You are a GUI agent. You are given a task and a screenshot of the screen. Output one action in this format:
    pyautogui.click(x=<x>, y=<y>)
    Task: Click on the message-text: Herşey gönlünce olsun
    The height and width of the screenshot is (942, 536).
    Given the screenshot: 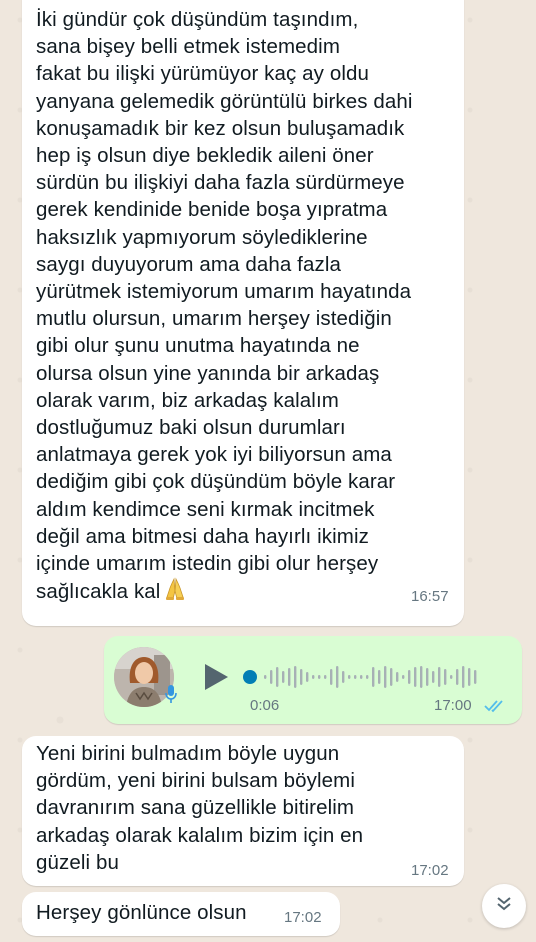 What is the action you would take?
    pyautogui.click(x=141, y=912)
    